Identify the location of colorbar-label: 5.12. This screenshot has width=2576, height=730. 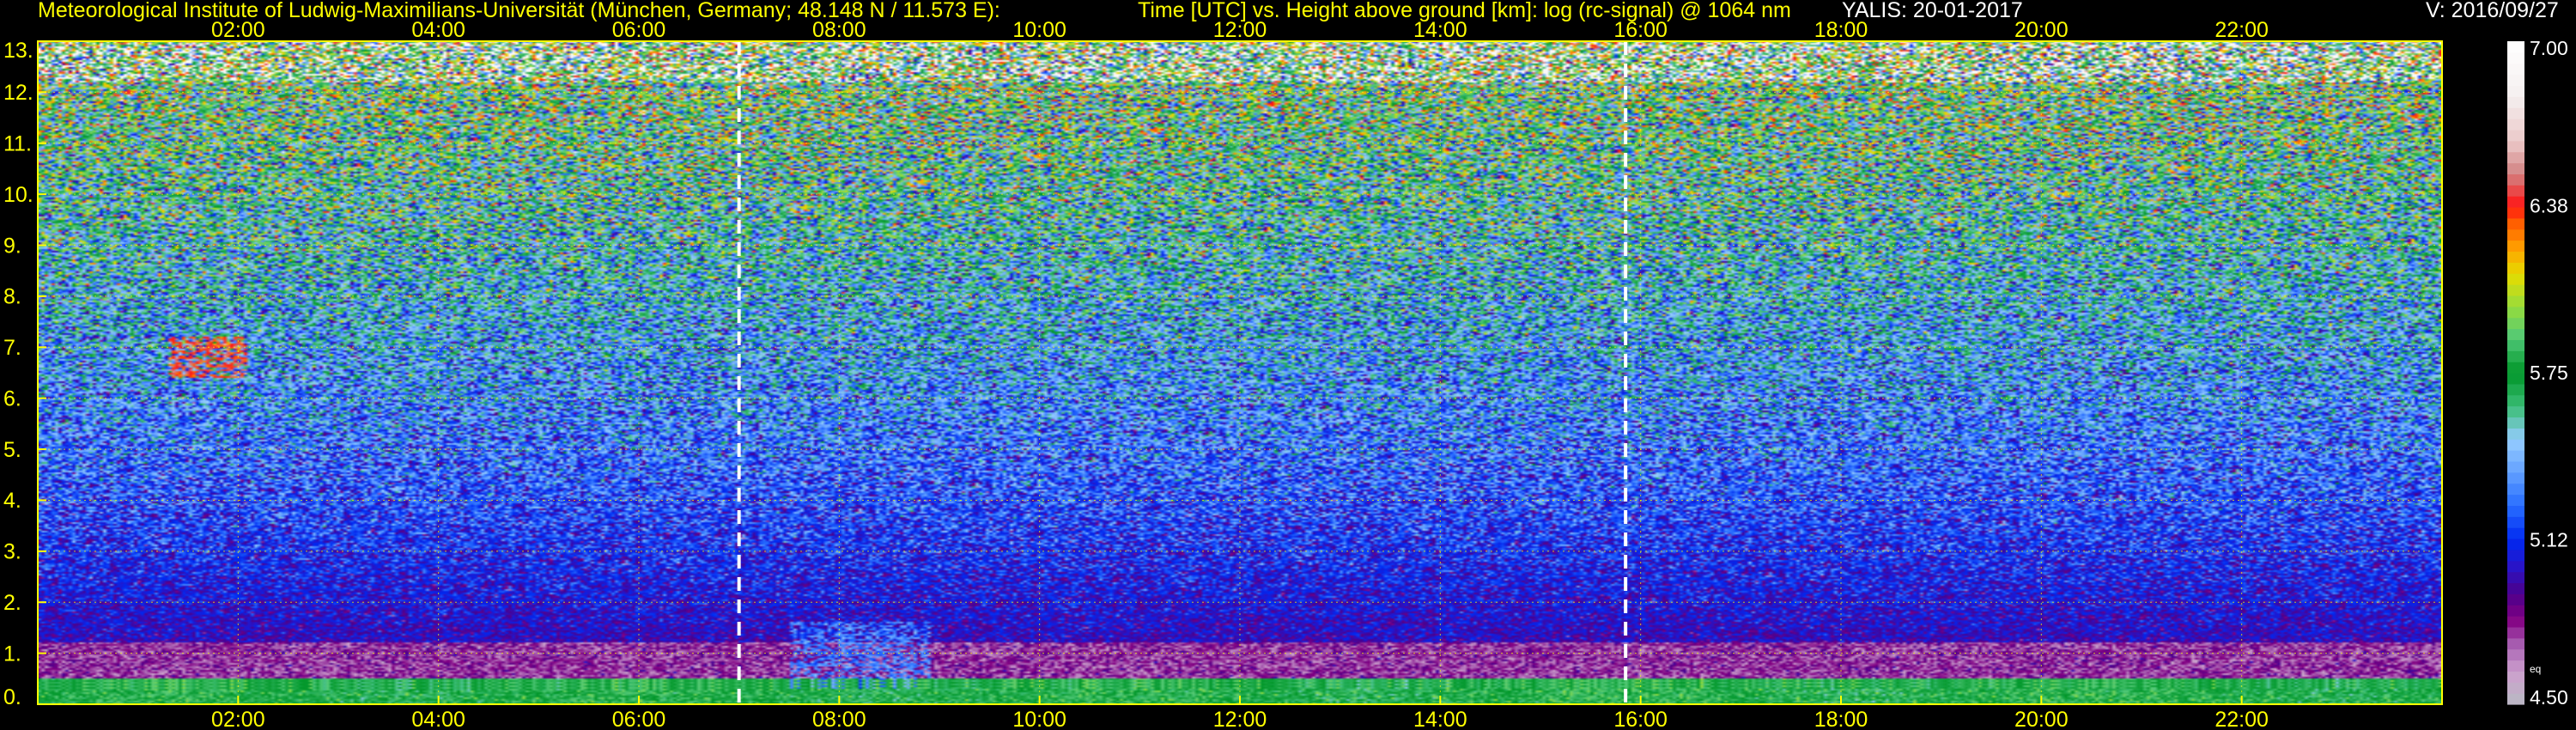
(2549, 540).